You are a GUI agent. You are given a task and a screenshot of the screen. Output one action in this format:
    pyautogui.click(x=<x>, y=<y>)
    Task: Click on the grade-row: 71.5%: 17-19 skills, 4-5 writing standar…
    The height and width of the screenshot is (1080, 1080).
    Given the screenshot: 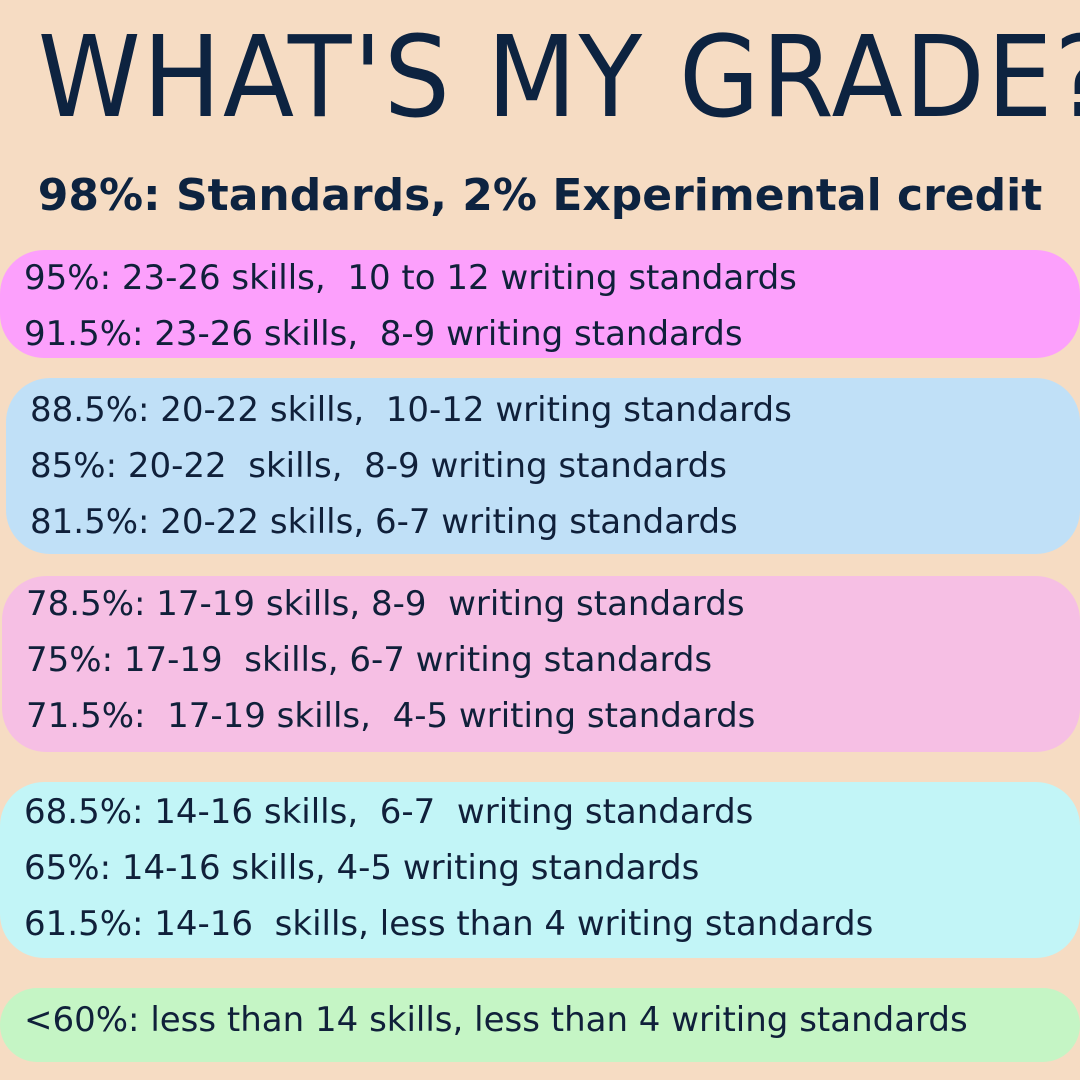 What is the action you would take?
    pyautogui.click(x=391, y=716)
    